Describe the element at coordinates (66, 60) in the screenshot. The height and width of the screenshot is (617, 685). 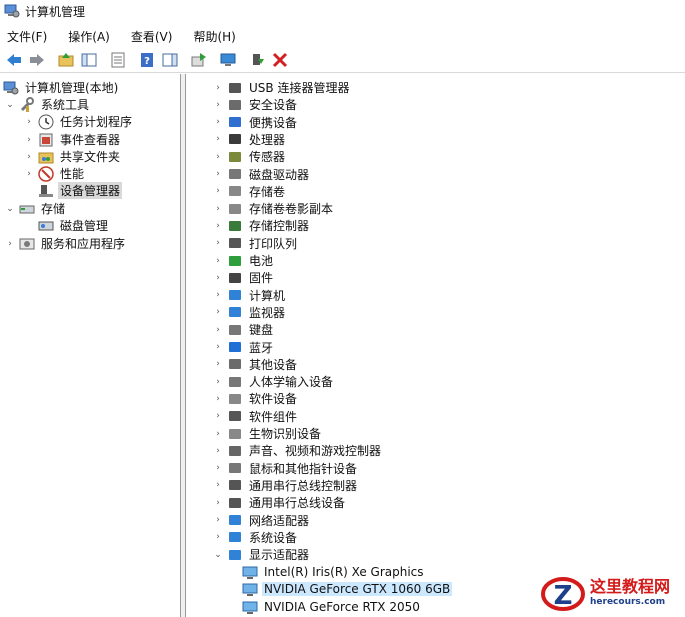
I see `up-folder-button` at that location.